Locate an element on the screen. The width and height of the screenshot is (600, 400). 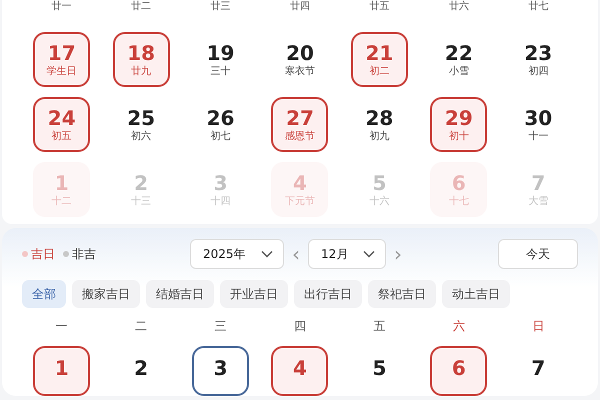
lunar-date: 廿一 is located at coordinates (62, 7).